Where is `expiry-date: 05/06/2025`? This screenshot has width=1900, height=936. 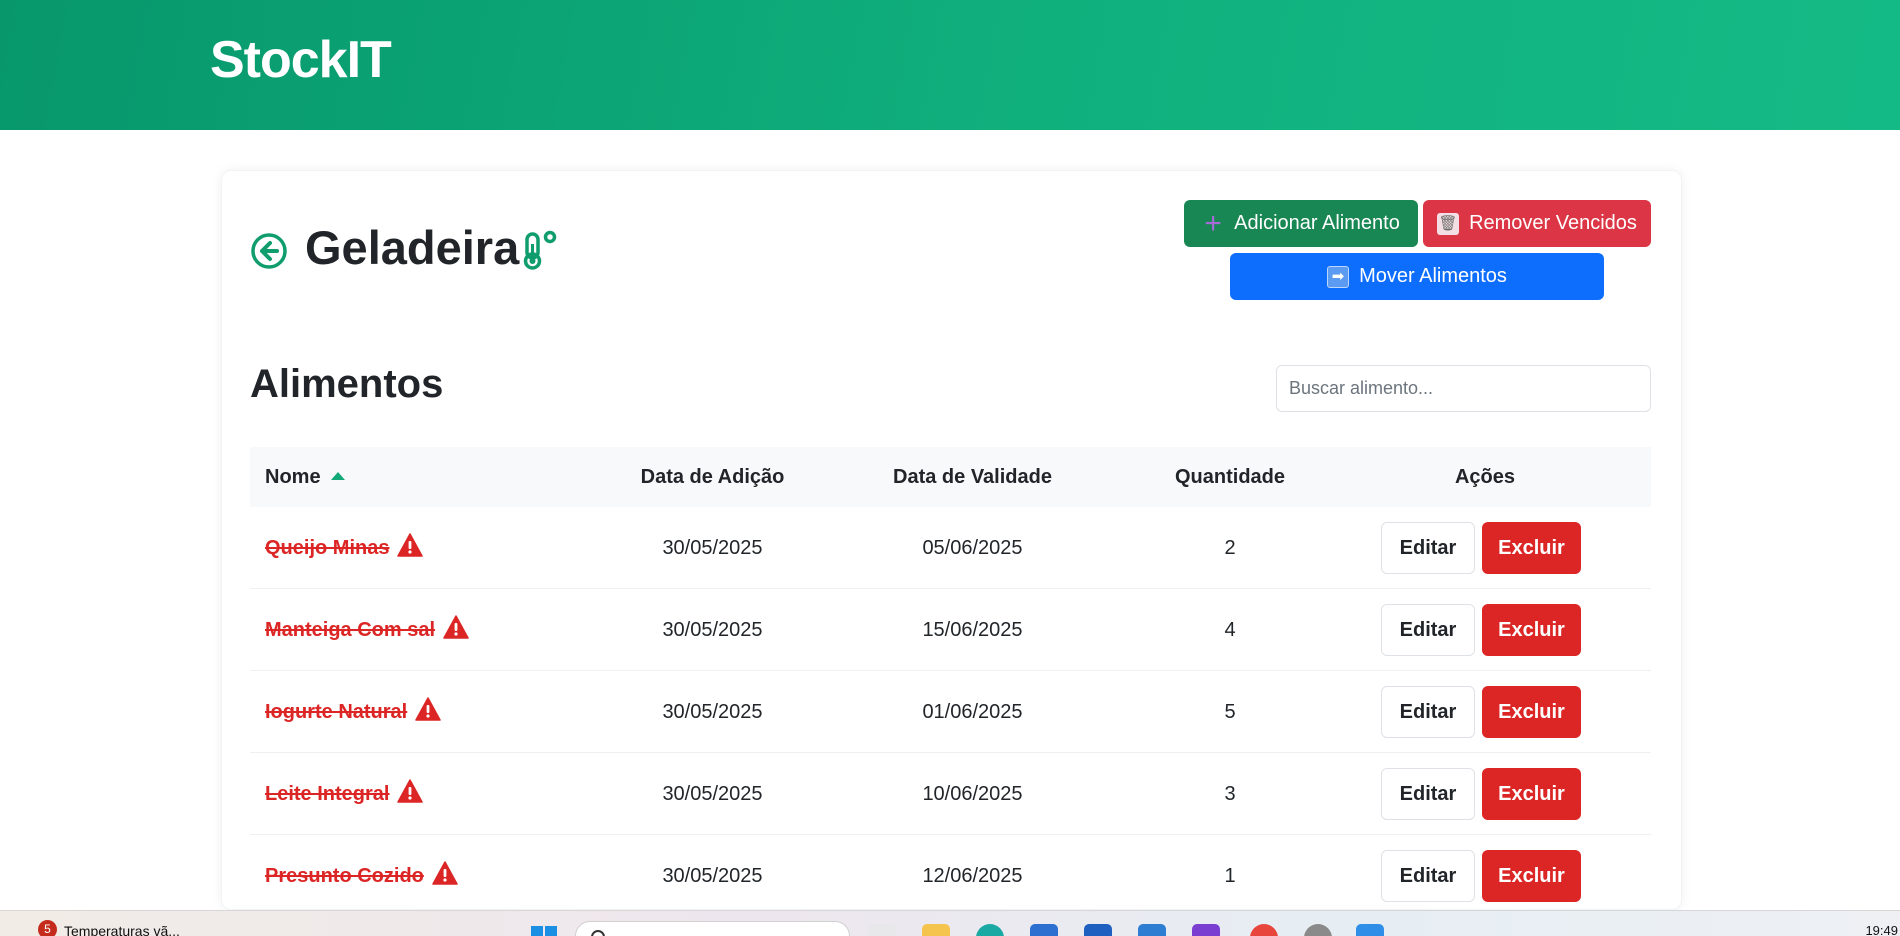
expiry-date: 05/06/2025 is located at coordinates (972, 548).